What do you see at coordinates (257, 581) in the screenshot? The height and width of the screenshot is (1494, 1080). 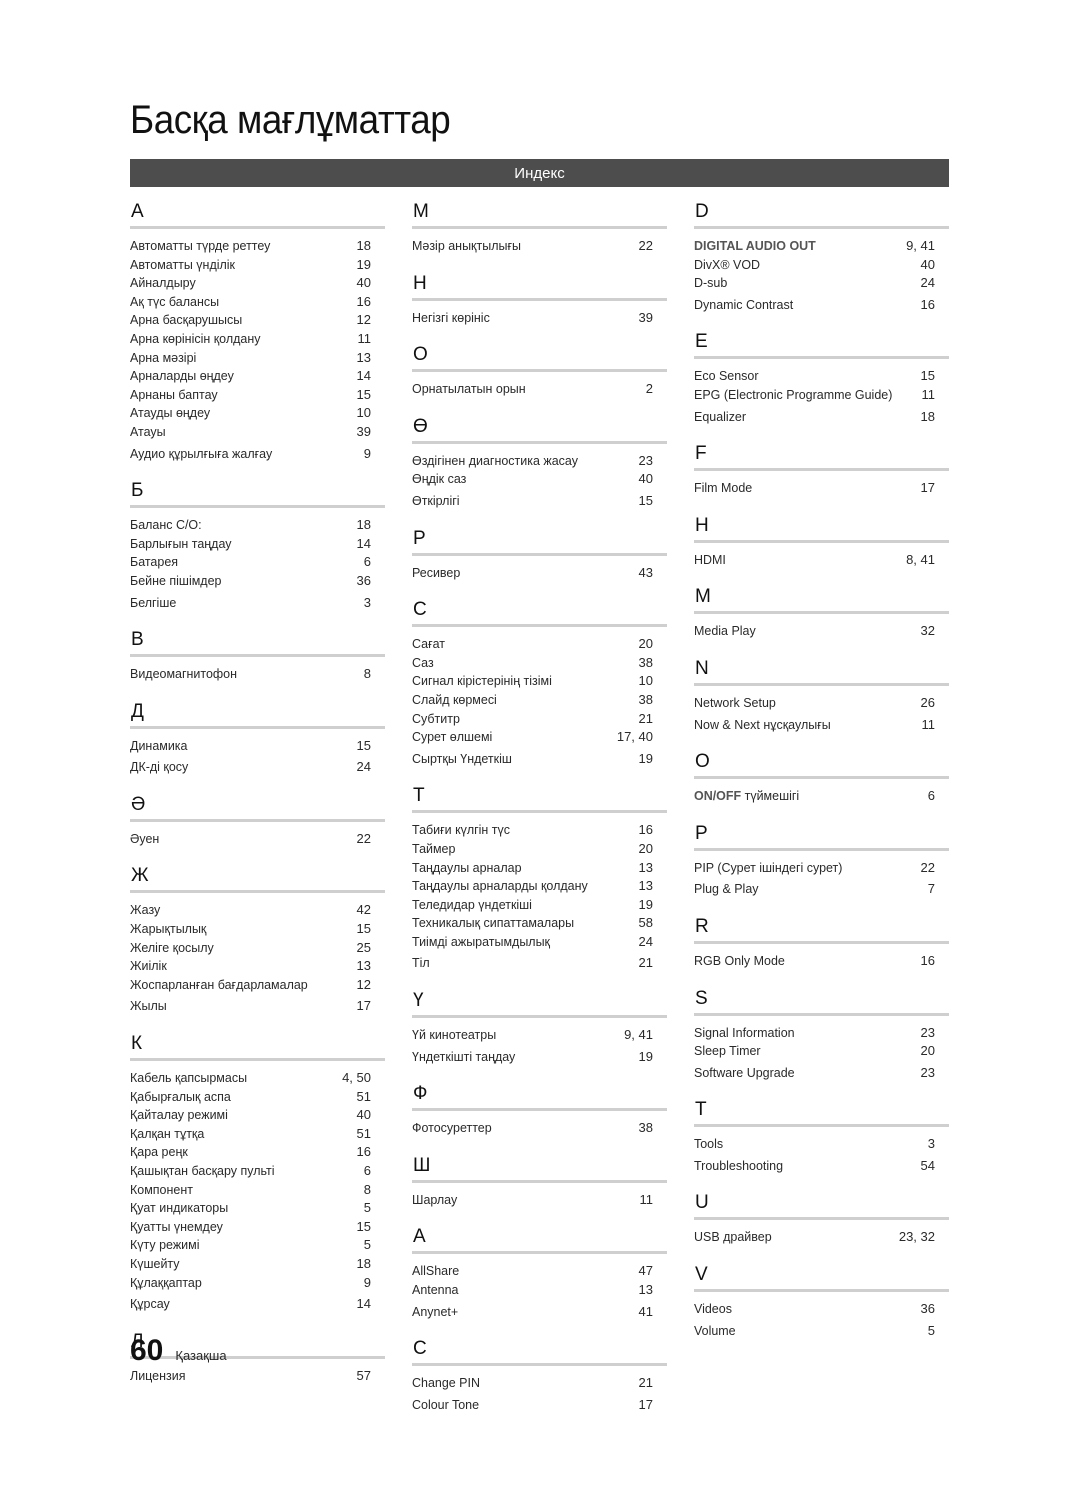 I see `index-entry: Бейне пішімдер 36` at bounding box center [257, 581].